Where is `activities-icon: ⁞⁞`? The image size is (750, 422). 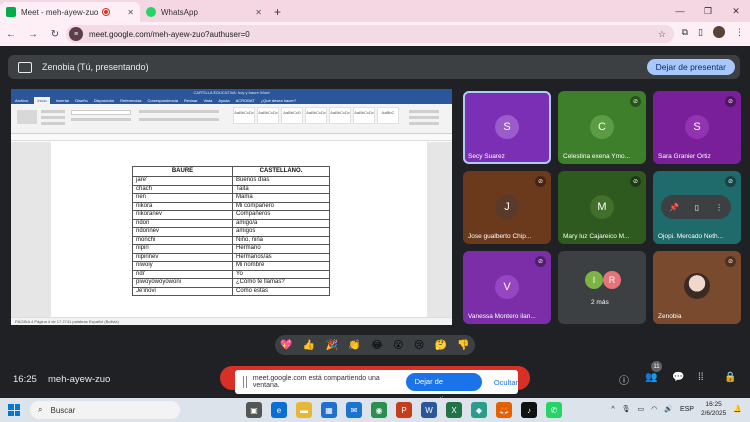 activities-icon: ⁞⁞ is located at coordinates (701, 377).